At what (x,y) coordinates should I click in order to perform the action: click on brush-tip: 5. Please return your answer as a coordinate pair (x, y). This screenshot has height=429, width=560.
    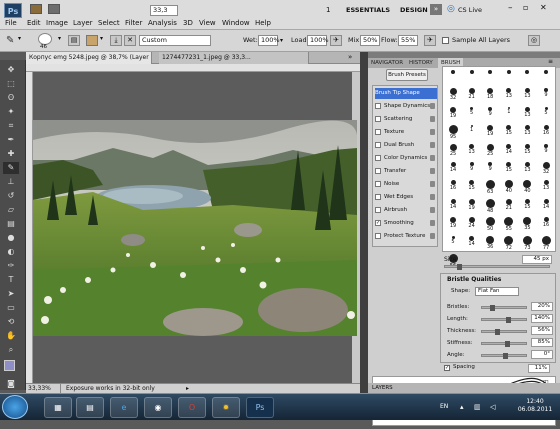
    Looking at the image, I should click on (453, 243).